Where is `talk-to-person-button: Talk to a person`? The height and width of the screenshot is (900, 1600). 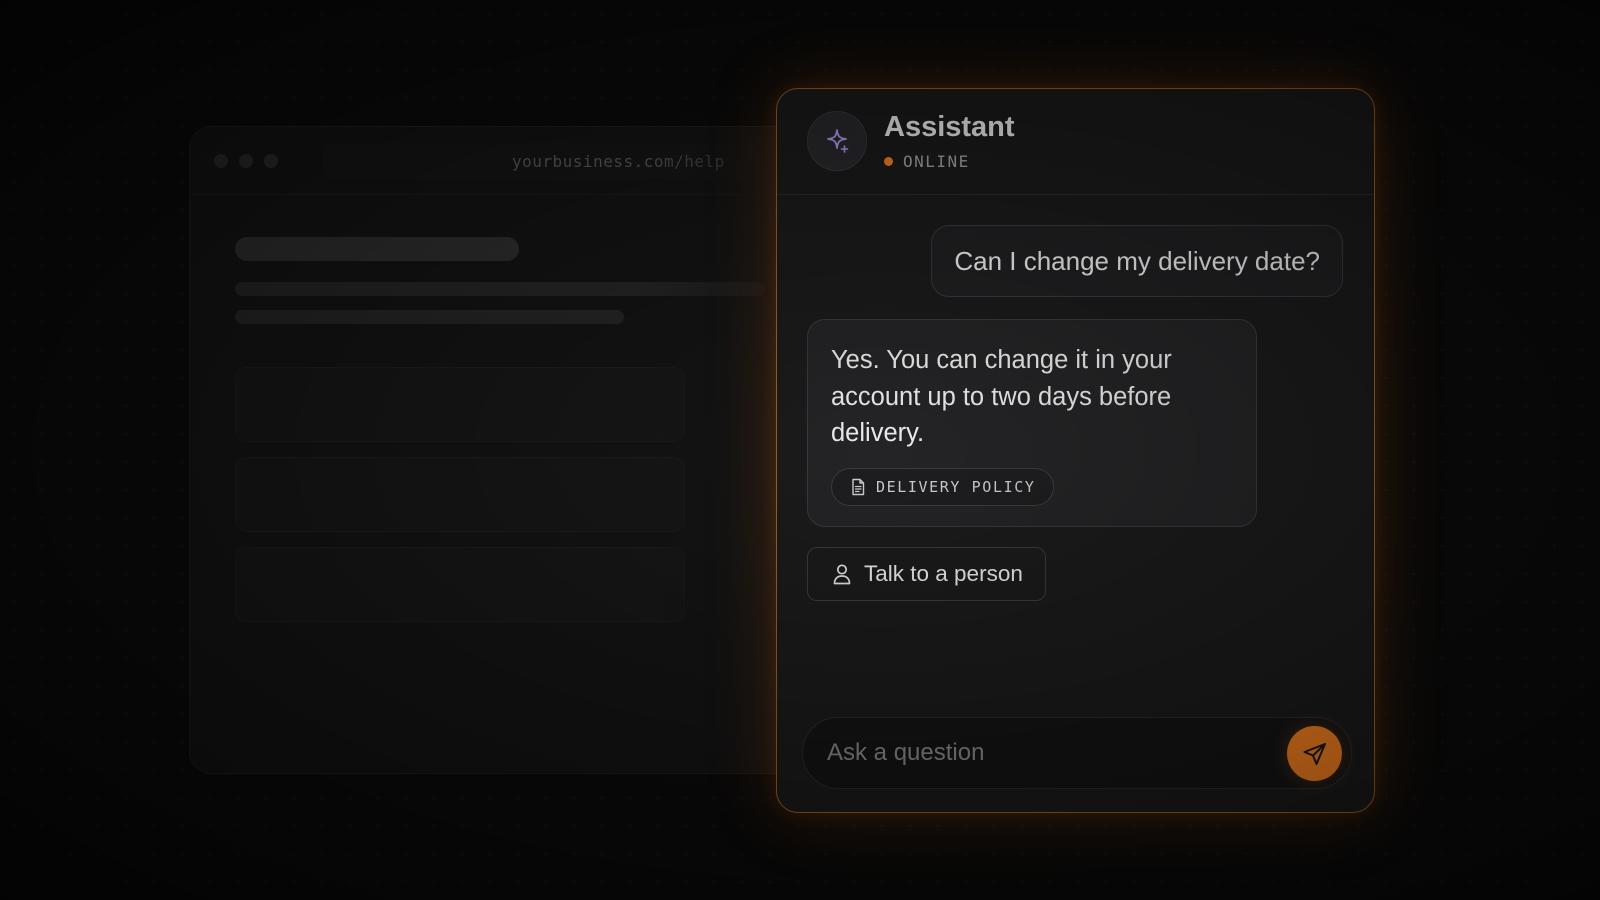
talk-to-person-button: Talk to a person is located at coordinates (926, 574).